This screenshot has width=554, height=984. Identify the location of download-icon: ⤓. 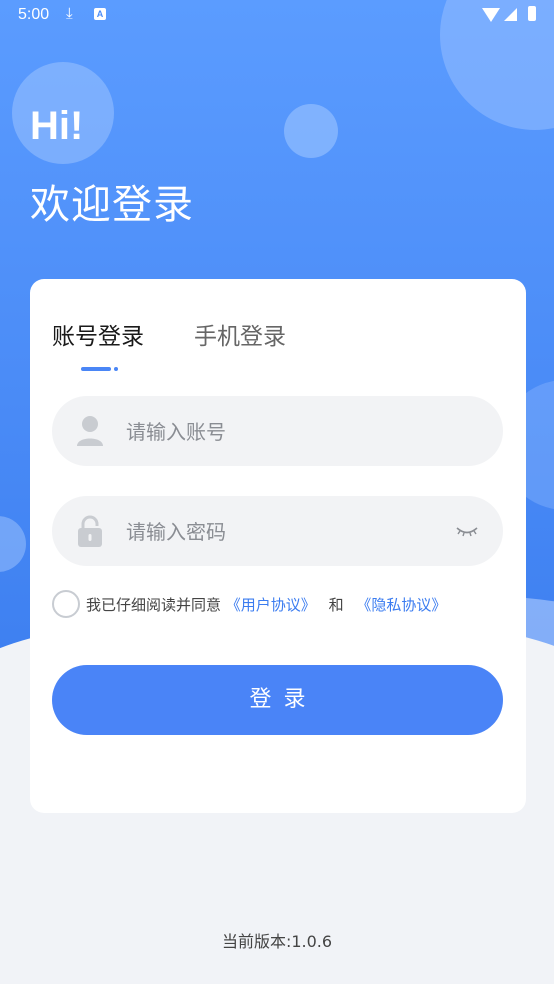
(69, 13).